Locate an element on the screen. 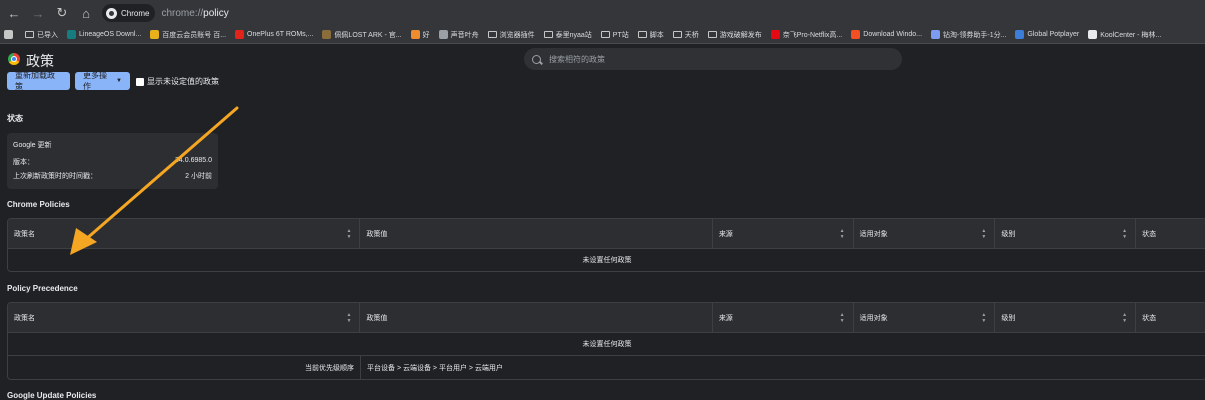 This screenshot has height=400, width=1205. bookmark-item: Global Potplayer is located at coordinates (1047, 34).